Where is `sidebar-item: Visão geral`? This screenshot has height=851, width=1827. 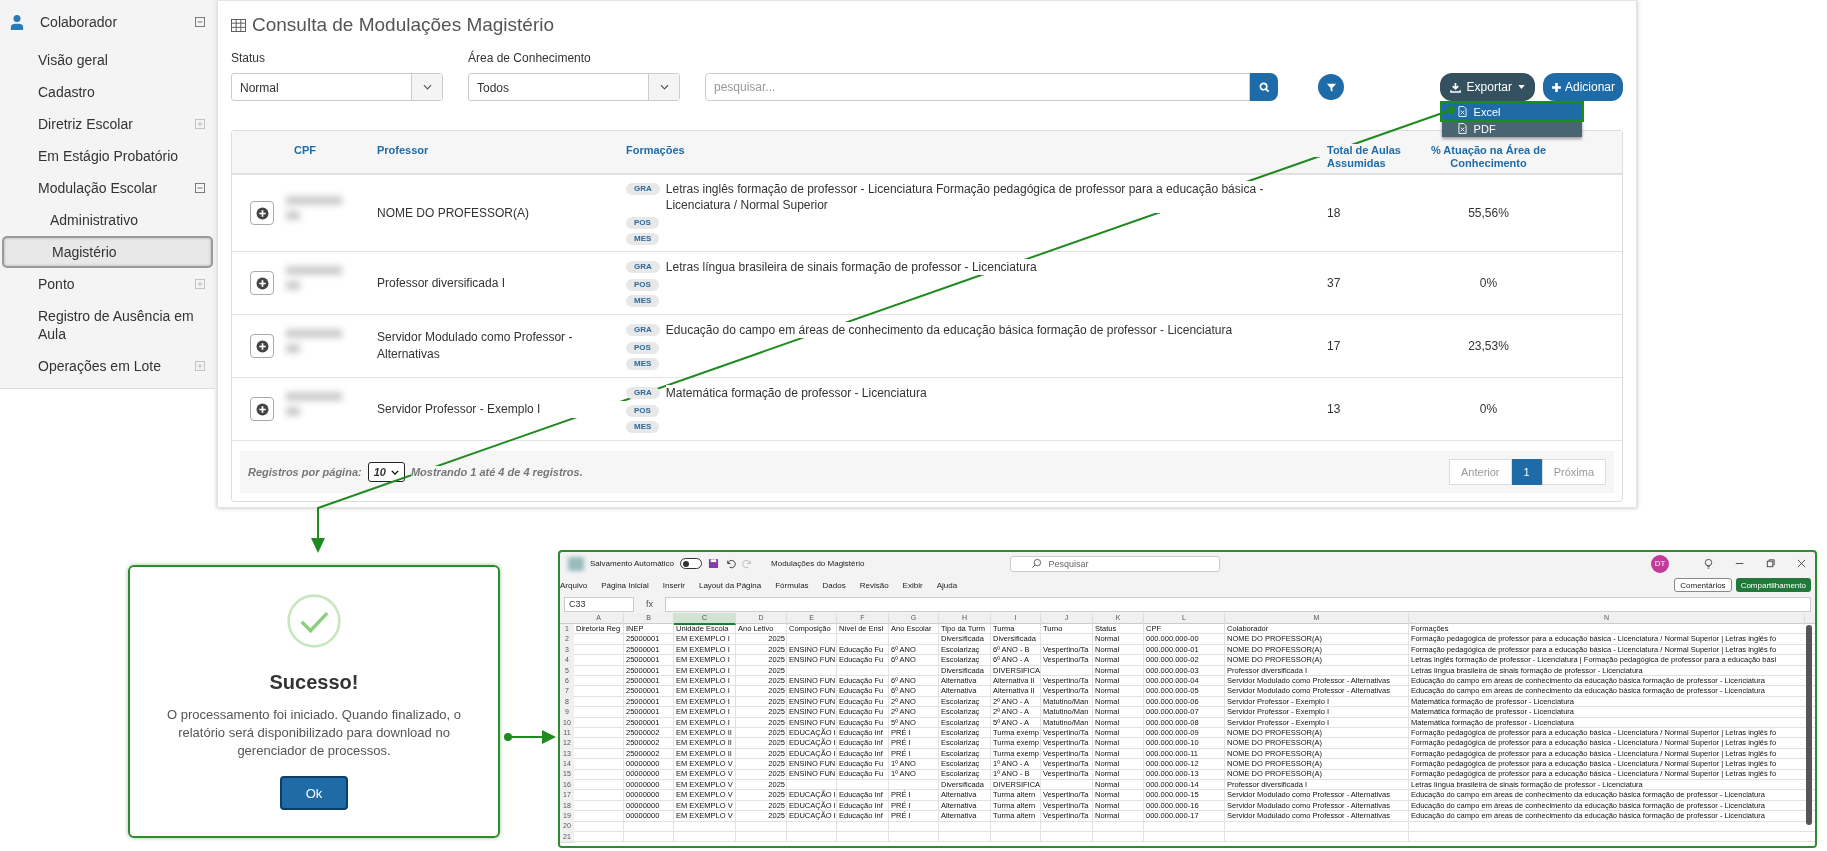
sidebar-item: Visão geral is located at coordinates (103, 60).